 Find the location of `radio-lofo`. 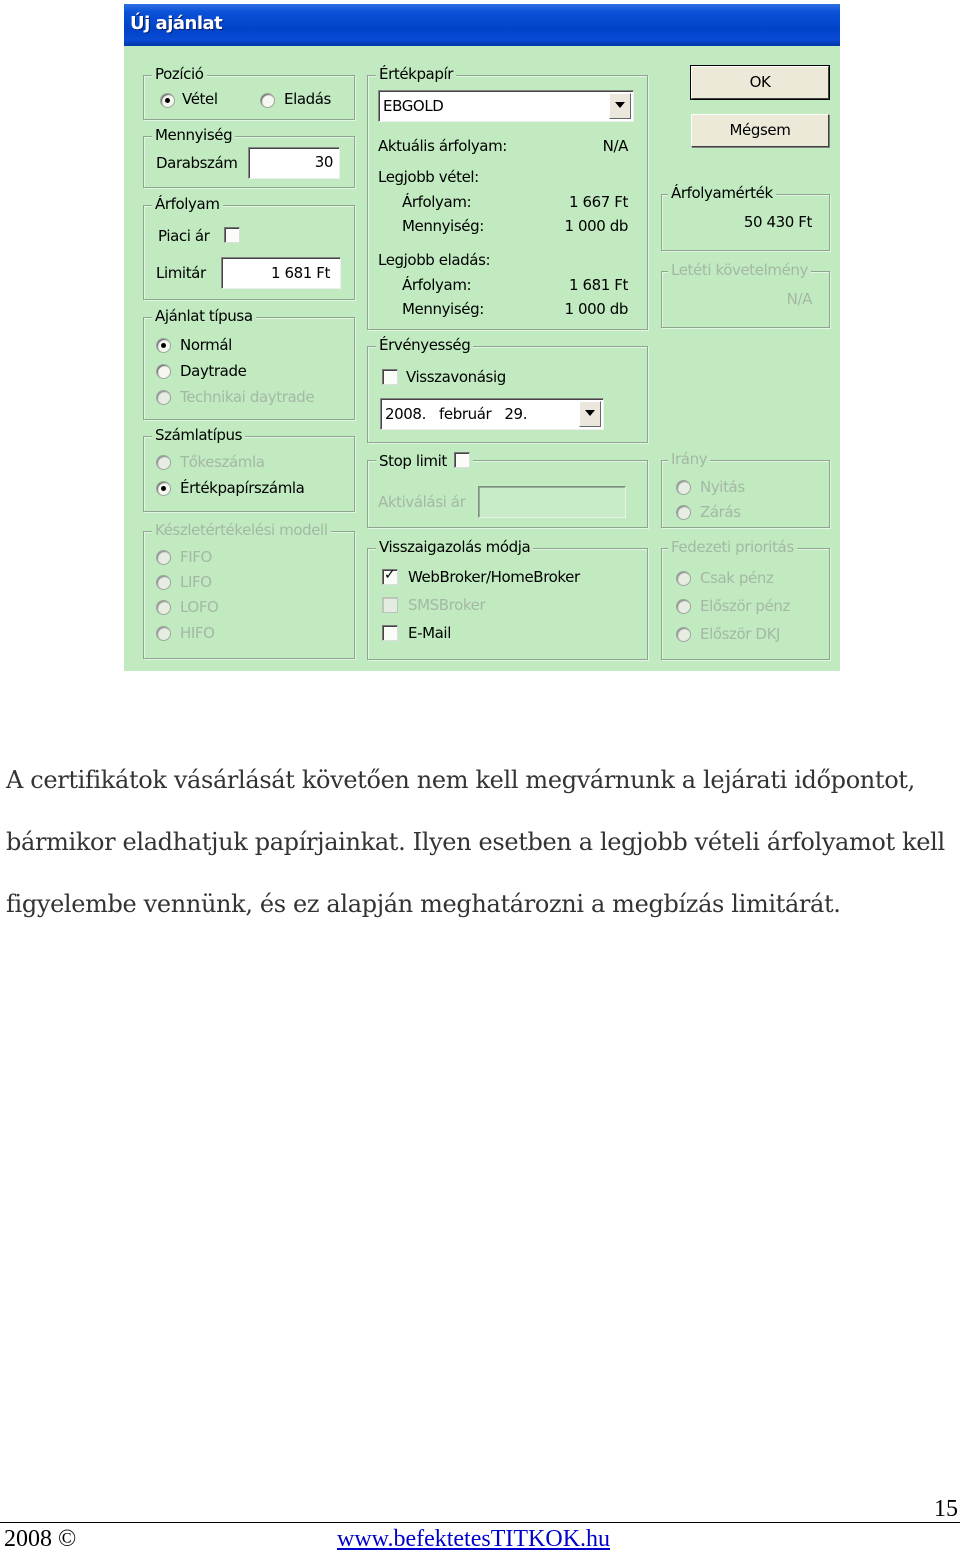

radio-lofo is located at coordinates (163, 607).